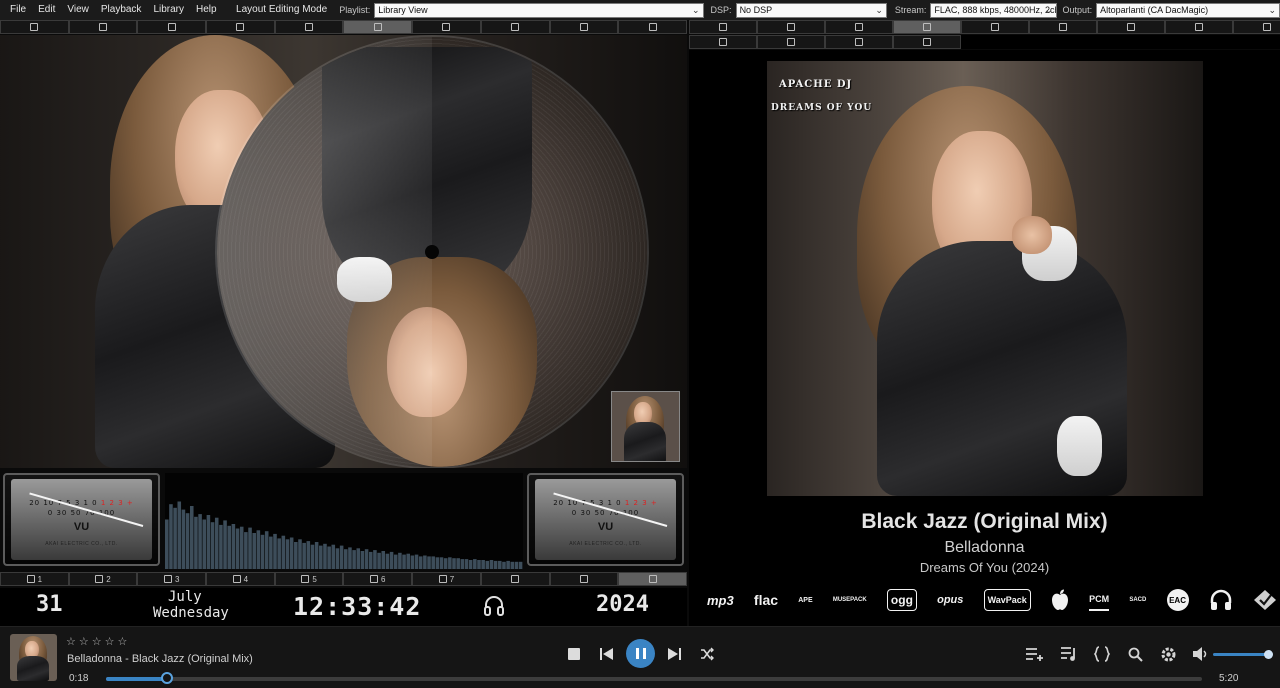 The image size is (1280, 688). I want to click on vu-scale: 20 10 7 5 3 1 0 1 2 3 +, so click(605, 503).